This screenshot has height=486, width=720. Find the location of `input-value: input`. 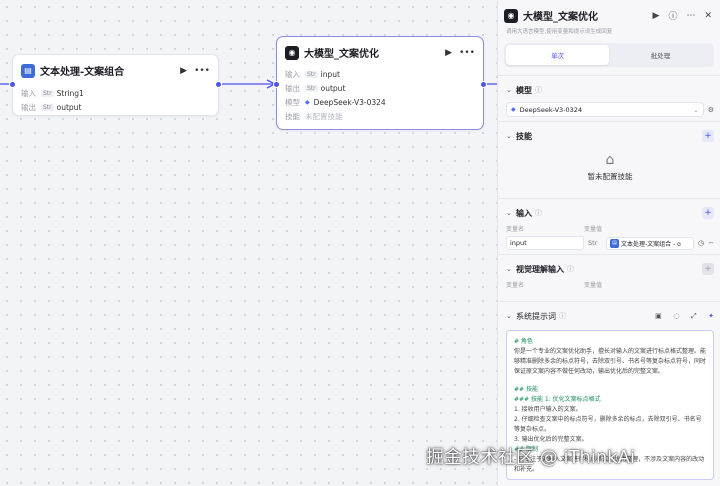

input-value: input is located at coordinates (330, 74).